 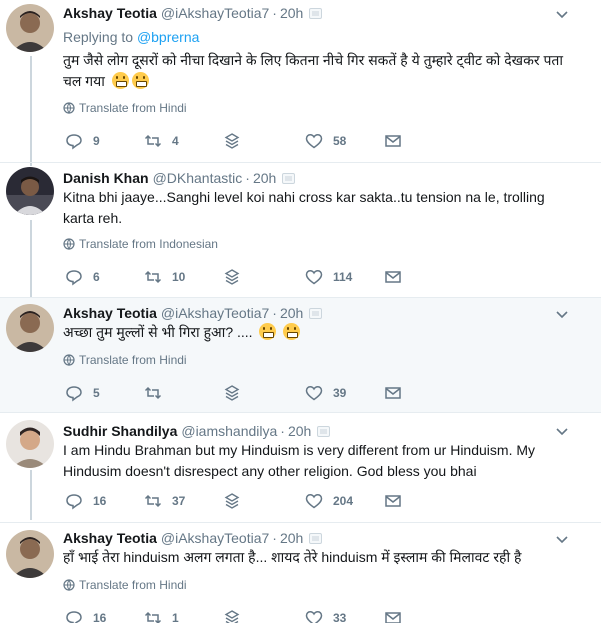 I want to click on tweet-actions: 9 4 58, so click(x=303, y=141).